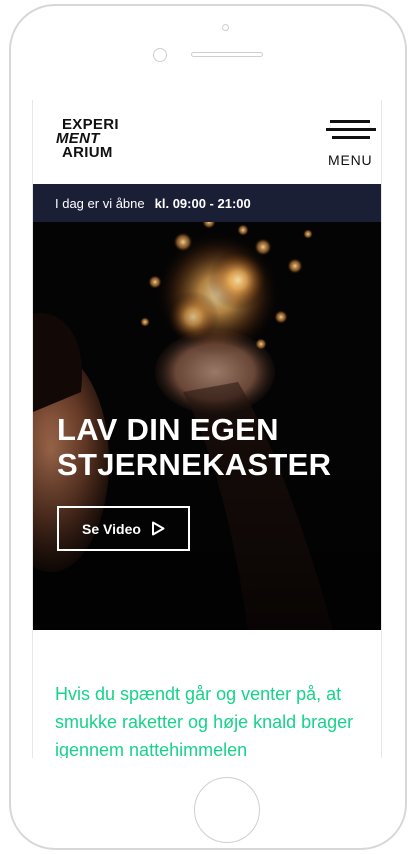  Describe the element at coordinates (158, 528) in the screenshot. I see `play-icon` at that location.